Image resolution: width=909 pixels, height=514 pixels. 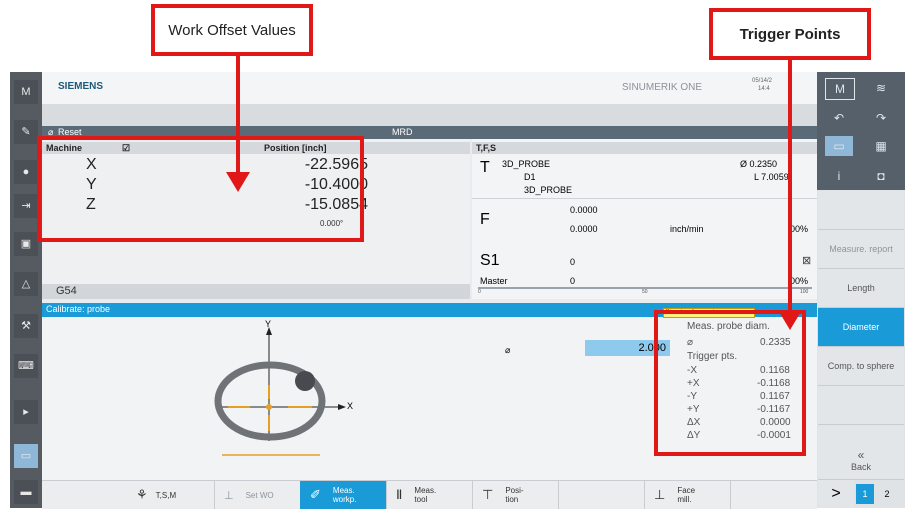 What do you see at coordinates (26, 326) in the screenshot?
I see `wrench-icon: ⚒` at bounding box center [26, 326].